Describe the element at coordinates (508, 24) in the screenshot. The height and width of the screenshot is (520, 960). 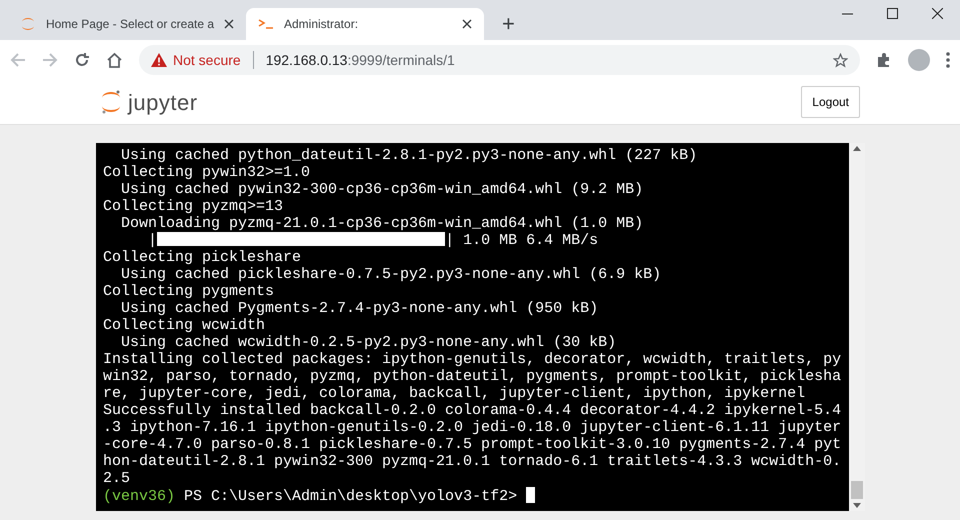
I see `new-tab-button: +` at that location.